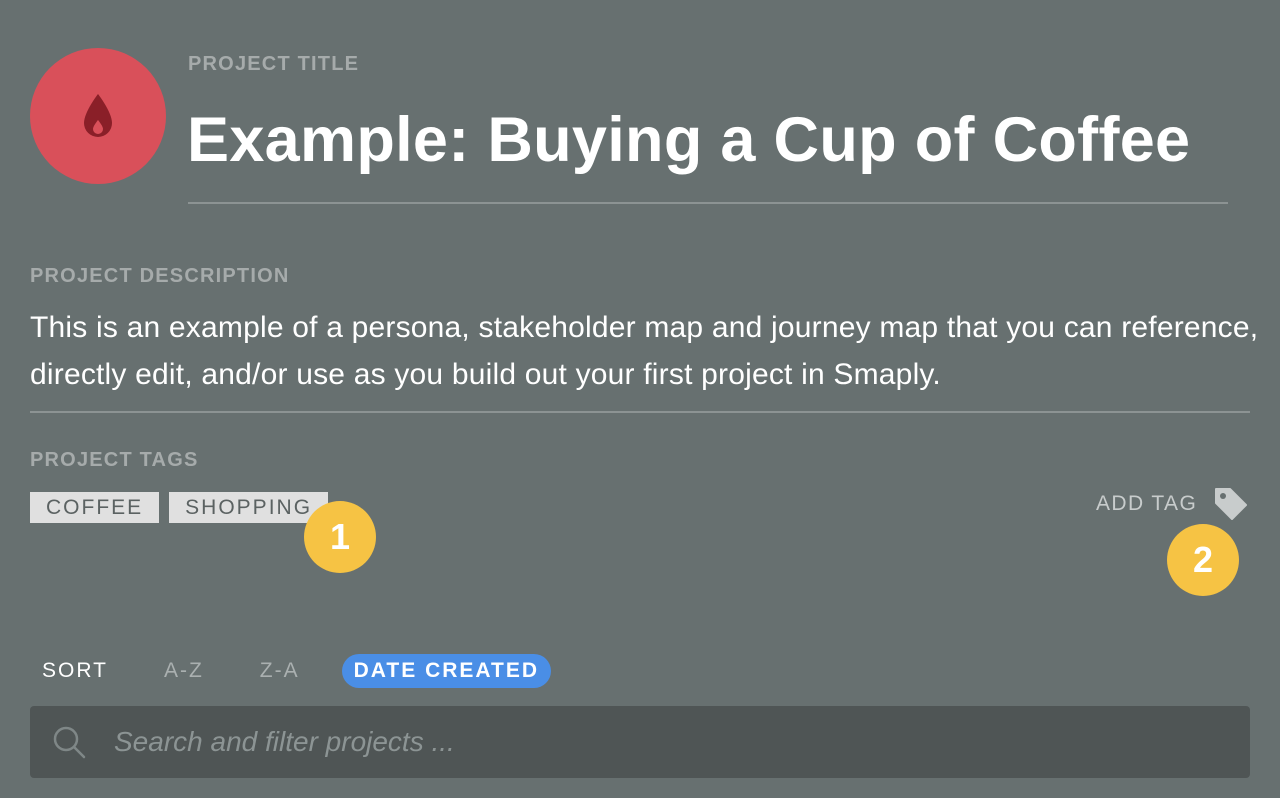 The height and width of the screenshot is (798, 1280). What do you see at coordinates (274, 64) in the screenshot?
I see `project-title-label: PROJECT TITLE` at bounding box center [274, 64].